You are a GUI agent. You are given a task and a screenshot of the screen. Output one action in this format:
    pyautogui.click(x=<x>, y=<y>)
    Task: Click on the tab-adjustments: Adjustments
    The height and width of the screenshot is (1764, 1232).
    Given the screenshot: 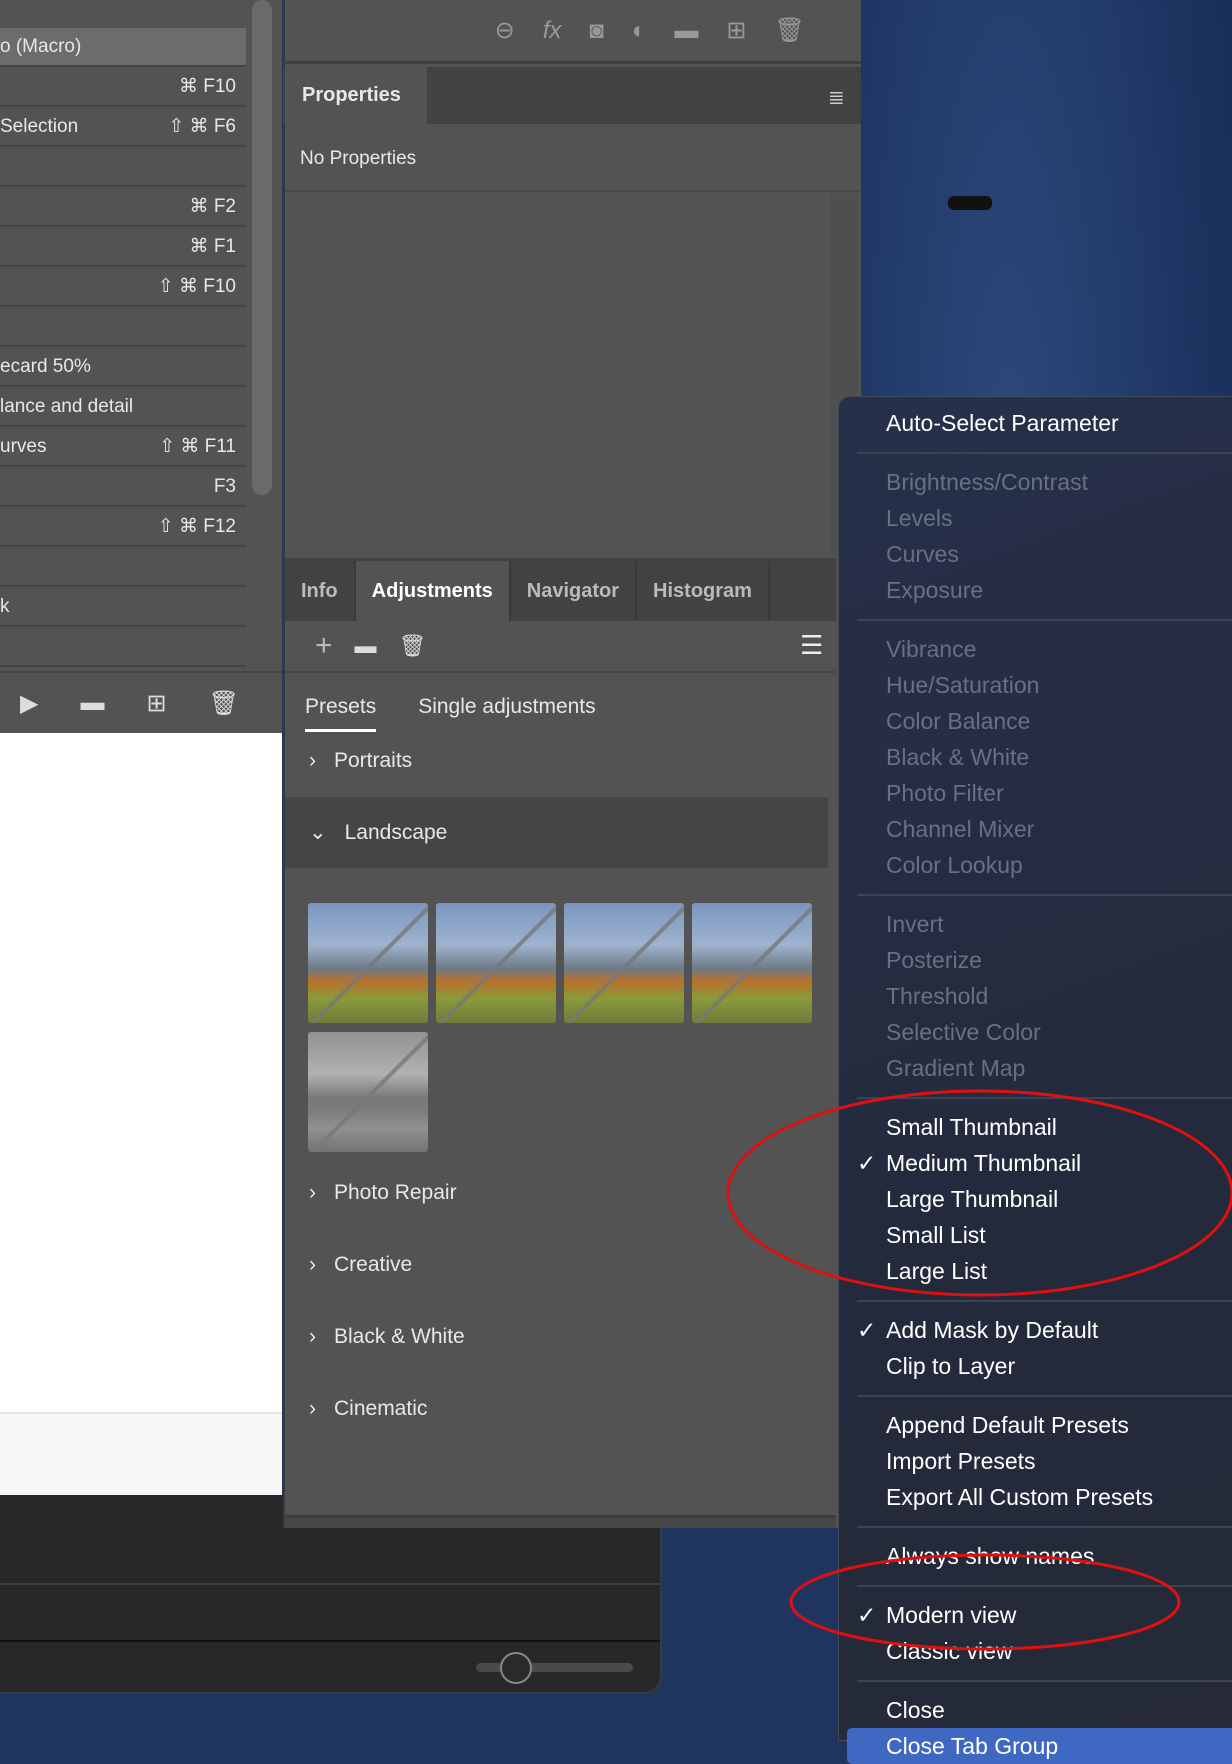 What is the action you would take?
    pyautogui.click(x=433, y=591)
    